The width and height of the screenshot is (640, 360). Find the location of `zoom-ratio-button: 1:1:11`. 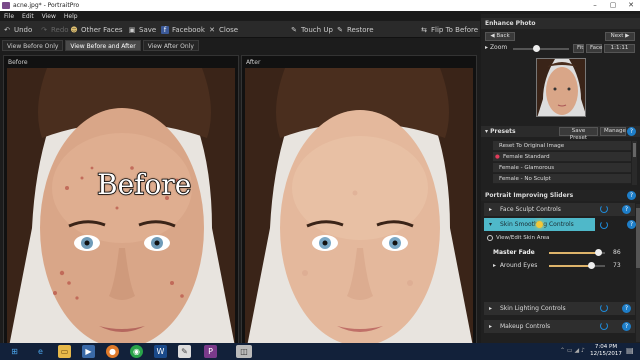

zoom-ratio-button: 1:1:11 is located at coordinates (619, 48).